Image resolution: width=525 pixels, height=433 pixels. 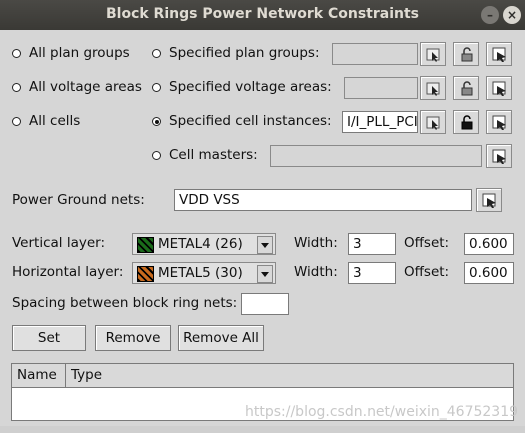 What do you see at coordinates (250, 121) in the screenshot?
I see `specified-cell-instances-label: Specified cell instances:` at bounding box center [250, 121].